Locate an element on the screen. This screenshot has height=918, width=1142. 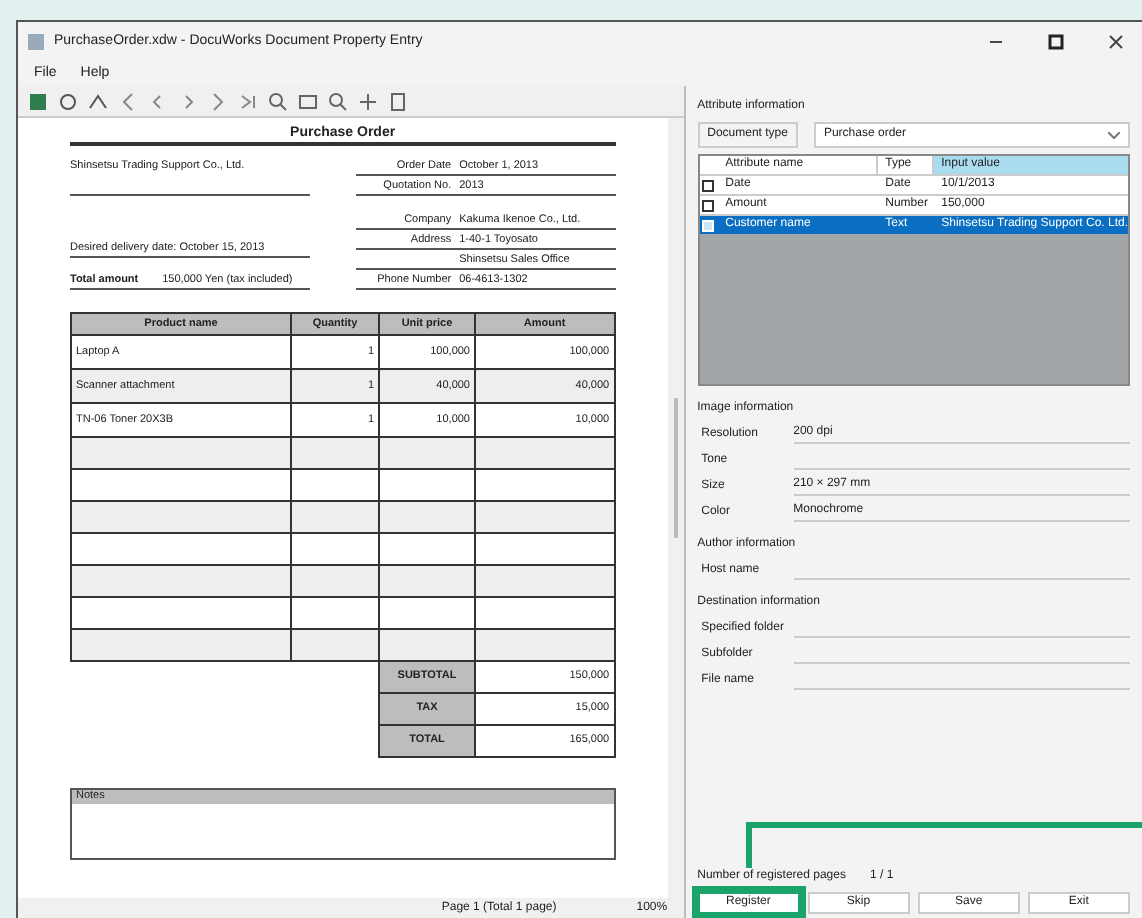
page-icon is located at coordinates (398, 101).